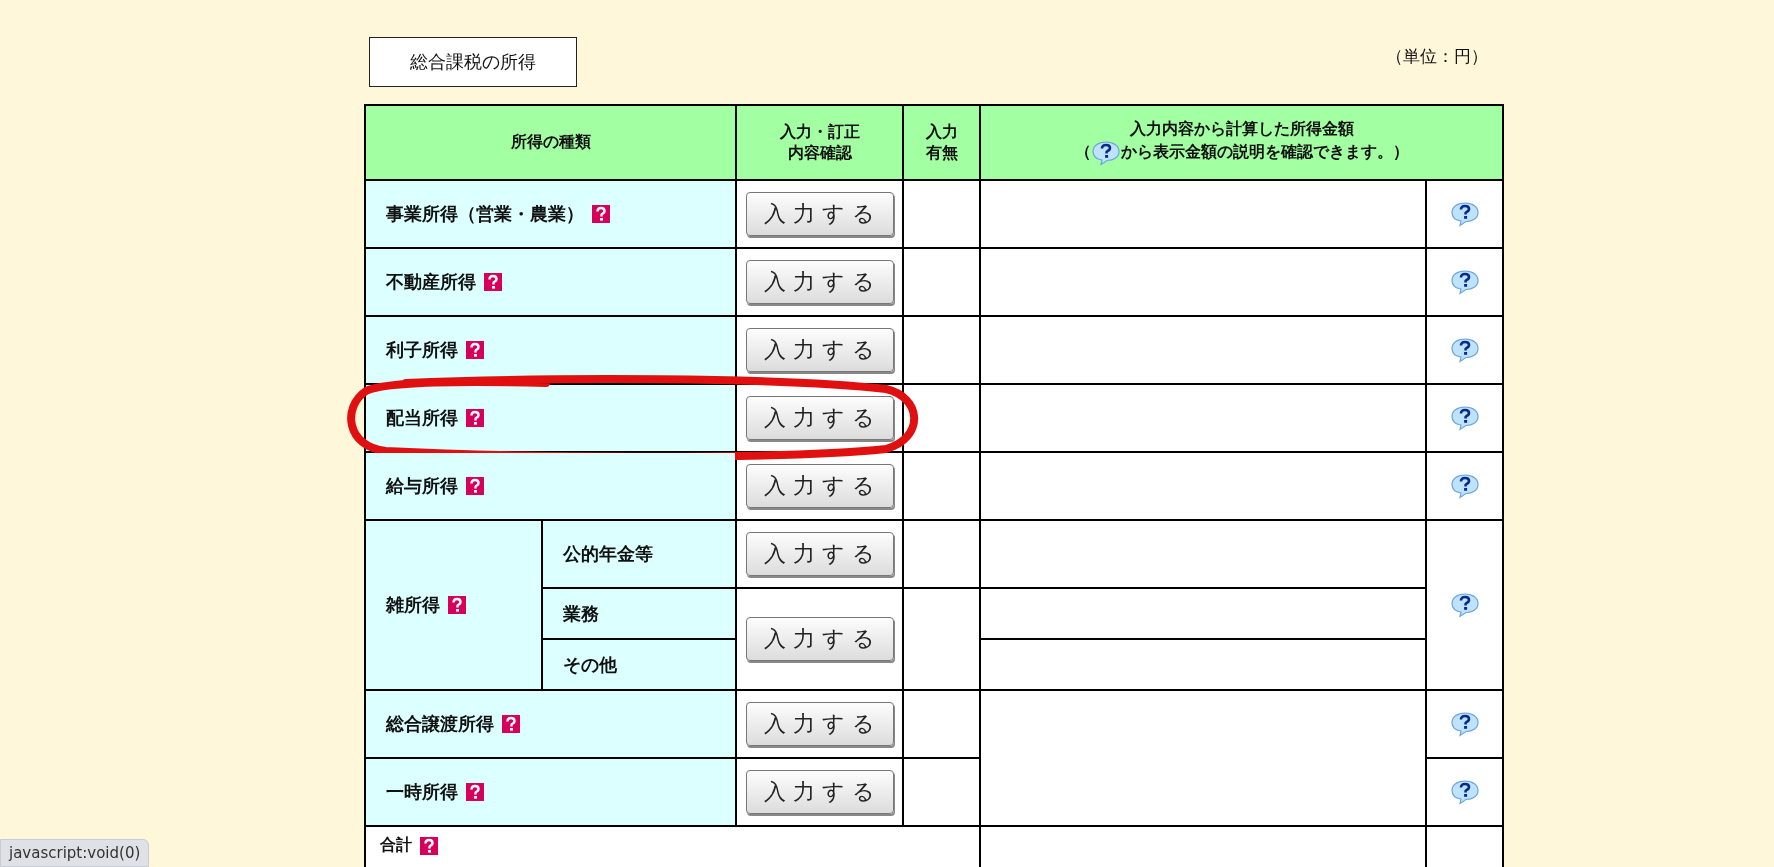  What do you see at coordinates (1264, 153) in the screenshot?
I see `header-note: から表示金額の説明を確認できます。）` at bounding box center [1264, 153].